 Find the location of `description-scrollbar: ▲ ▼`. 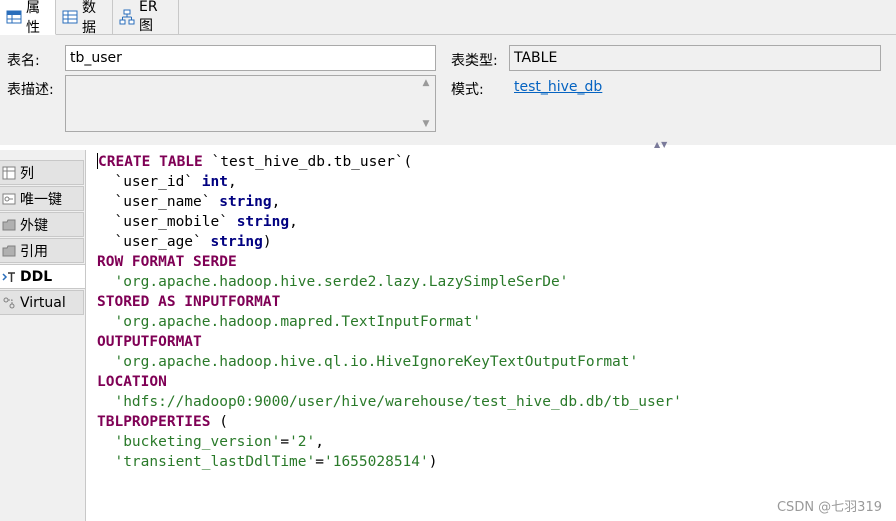

description-scrollbar: ▲ ▼ is located at coordinates (426, 103).